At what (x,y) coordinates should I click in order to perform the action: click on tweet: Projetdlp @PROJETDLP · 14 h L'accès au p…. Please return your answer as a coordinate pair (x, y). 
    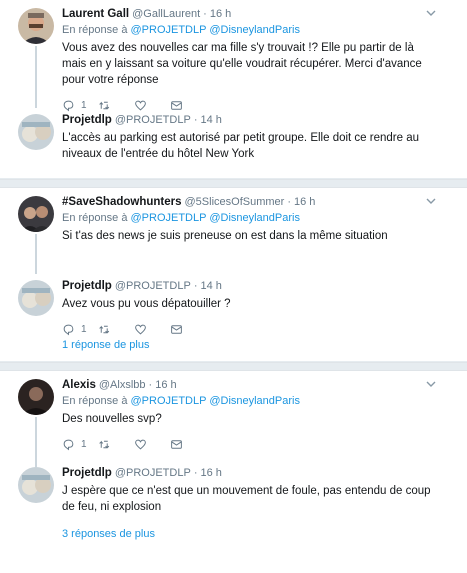
    Looking at the image, I should click on (233, 142).